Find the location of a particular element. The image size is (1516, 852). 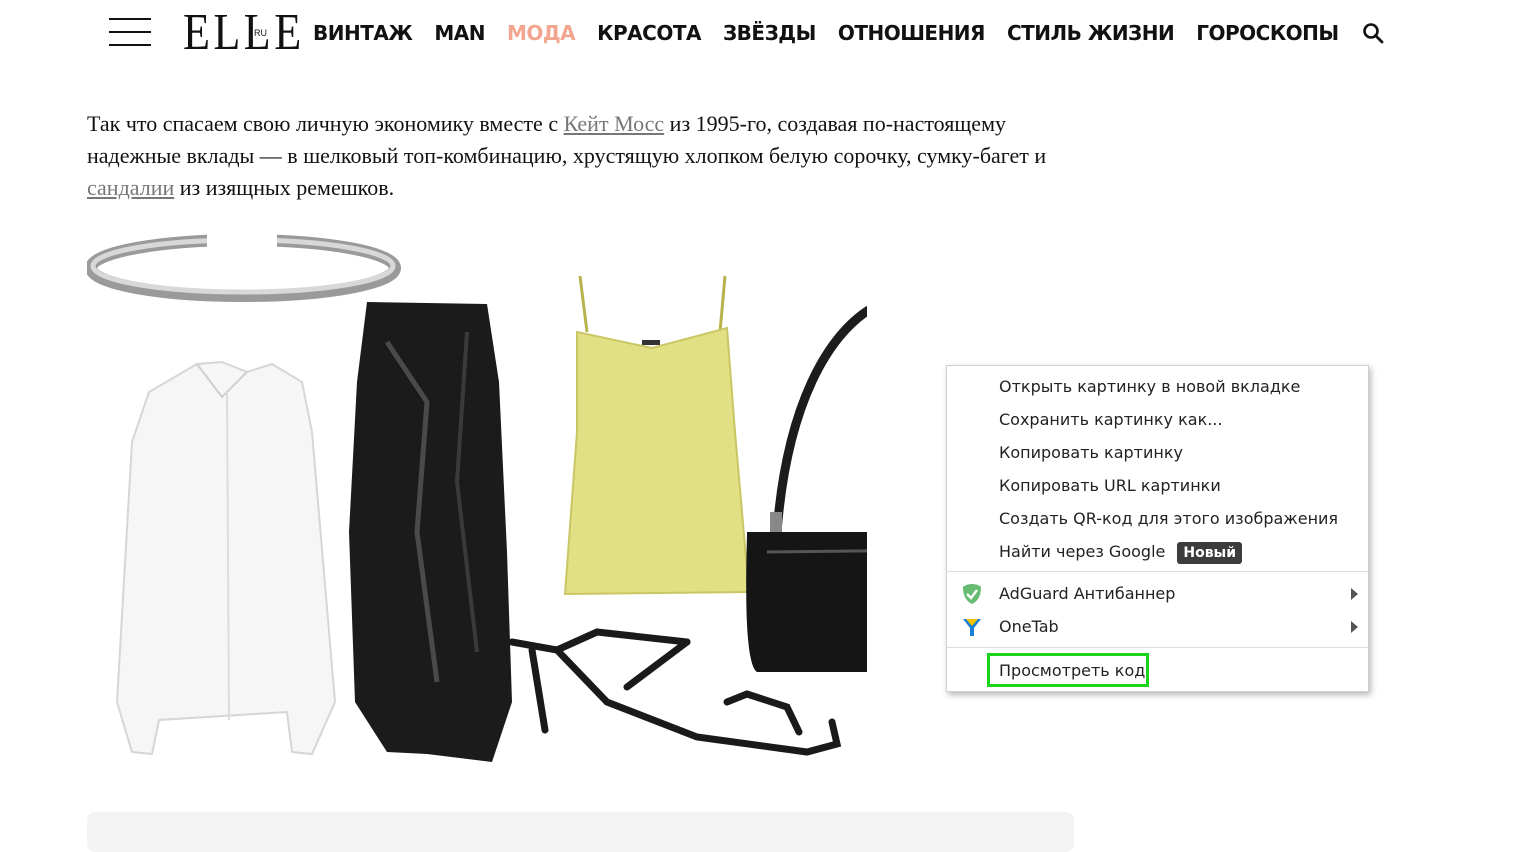

menu-copy-image-url: Копировать URL картинки is located at coordinates (1157, 485).